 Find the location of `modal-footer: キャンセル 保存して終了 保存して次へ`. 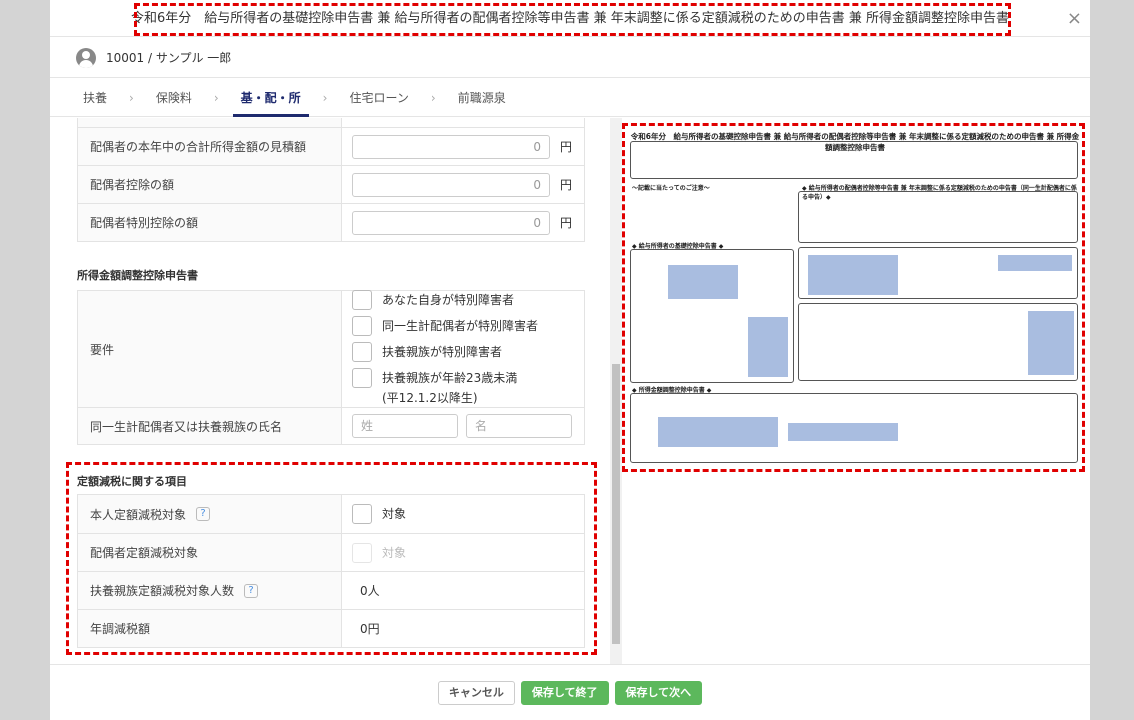

modal-footer: キャンセル 保存して終了 保存して次へ is located at coordinates (570, 692).